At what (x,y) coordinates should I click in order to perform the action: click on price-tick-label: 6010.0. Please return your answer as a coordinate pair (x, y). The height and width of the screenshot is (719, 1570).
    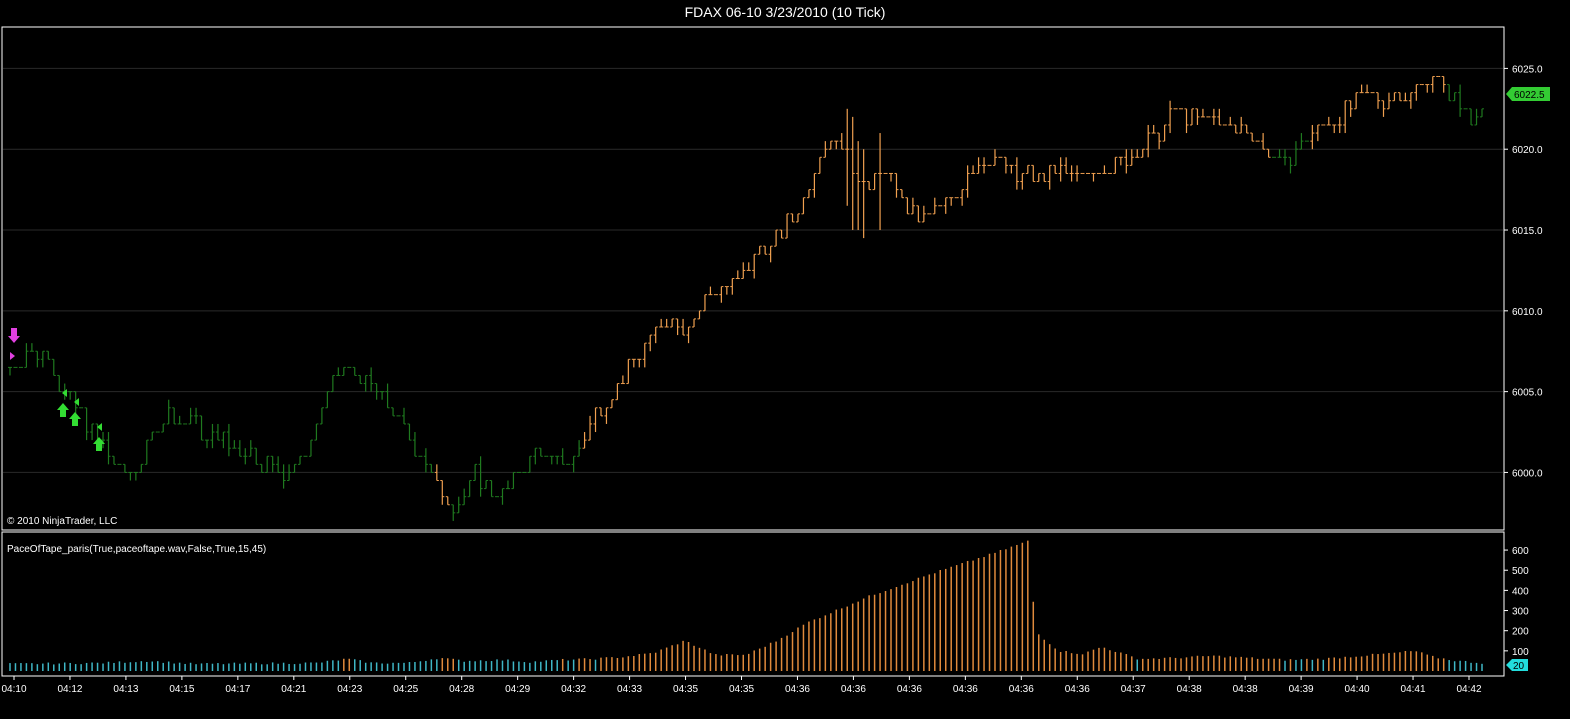
    Looking at the image, I should click on (1527, 312).